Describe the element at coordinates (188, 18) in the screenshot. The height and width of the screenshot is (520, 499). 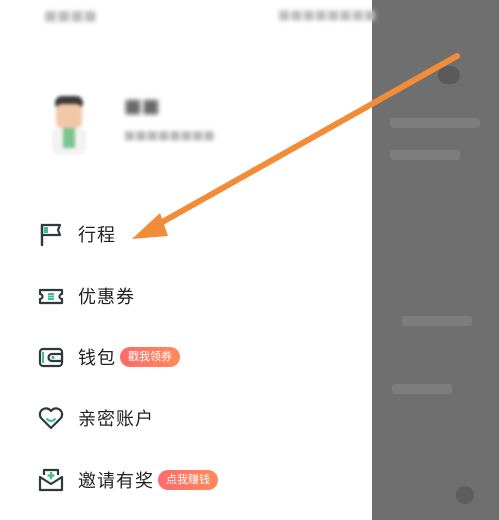
I see `status-bar: ■■■■ ■■■■■■■■` at that location.